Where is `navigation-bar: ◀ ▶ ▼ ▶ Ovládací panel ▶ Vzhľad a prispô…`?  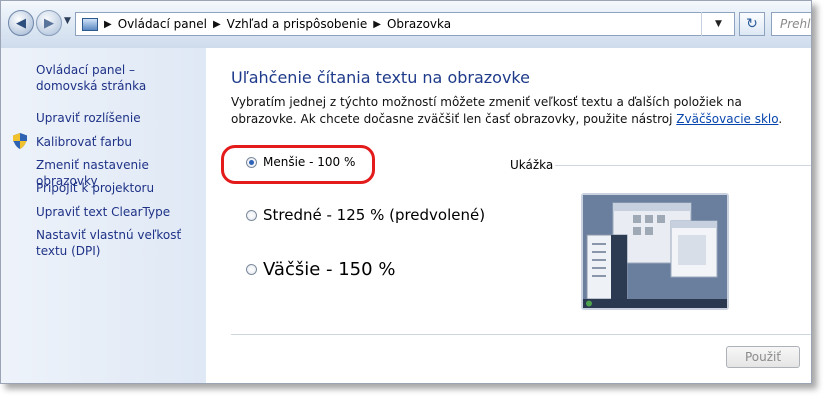
navigation-bar: ◀ ▶ ▼ ▶ Ovládací panel ▶ Vzhľad a prispô… is located at coordinates (406, 25).